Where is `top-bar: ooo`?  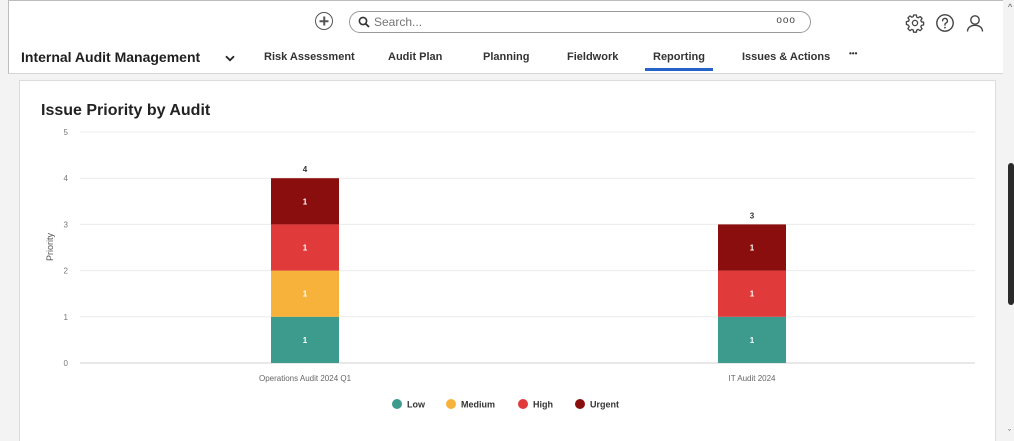
top-bar: ooo is located at coordinates (505, 22).